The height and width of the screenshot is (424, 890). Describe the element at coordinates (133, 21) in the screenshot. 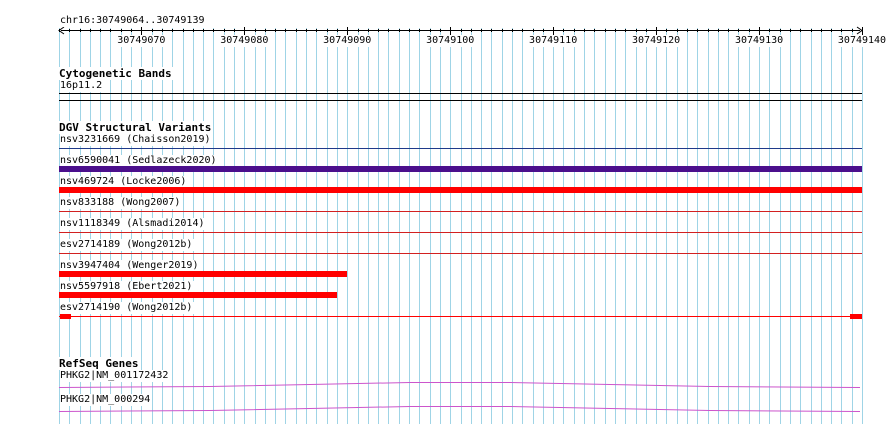

I see `ruler-range-label: chr16:30749064..30749139` at that location.